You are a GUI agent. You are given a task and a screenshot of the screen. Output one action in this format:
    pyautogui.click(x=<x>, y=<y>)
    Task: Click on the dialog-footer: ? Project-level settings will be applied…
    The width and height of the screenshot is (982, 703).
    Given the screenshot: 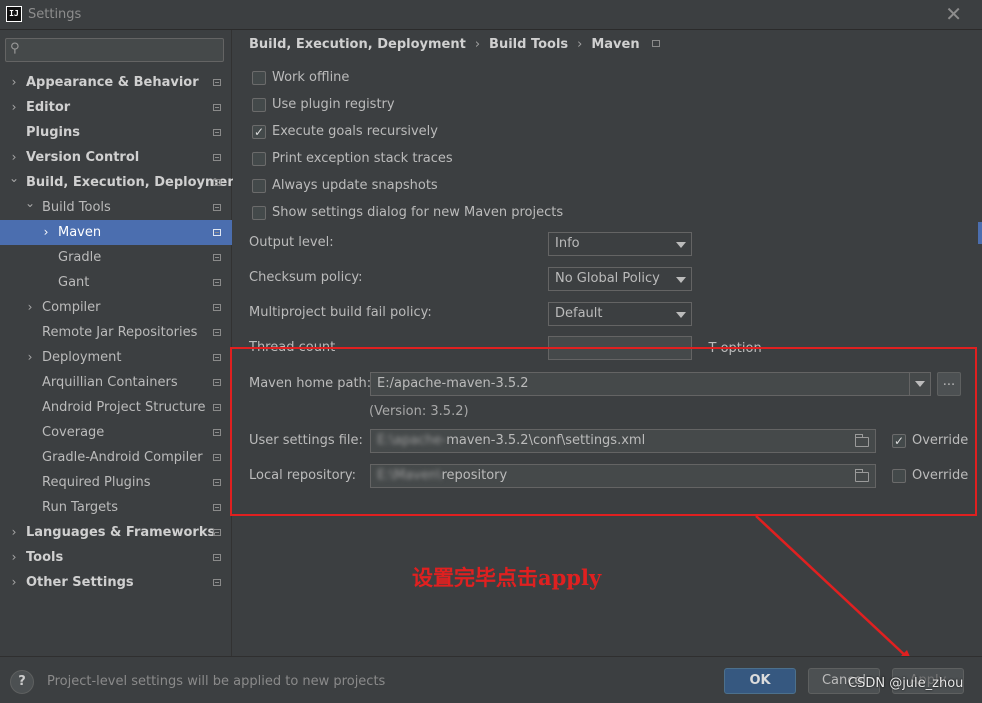 What is the action you would take?
    pyautogui.click(x=491, y=679)
    